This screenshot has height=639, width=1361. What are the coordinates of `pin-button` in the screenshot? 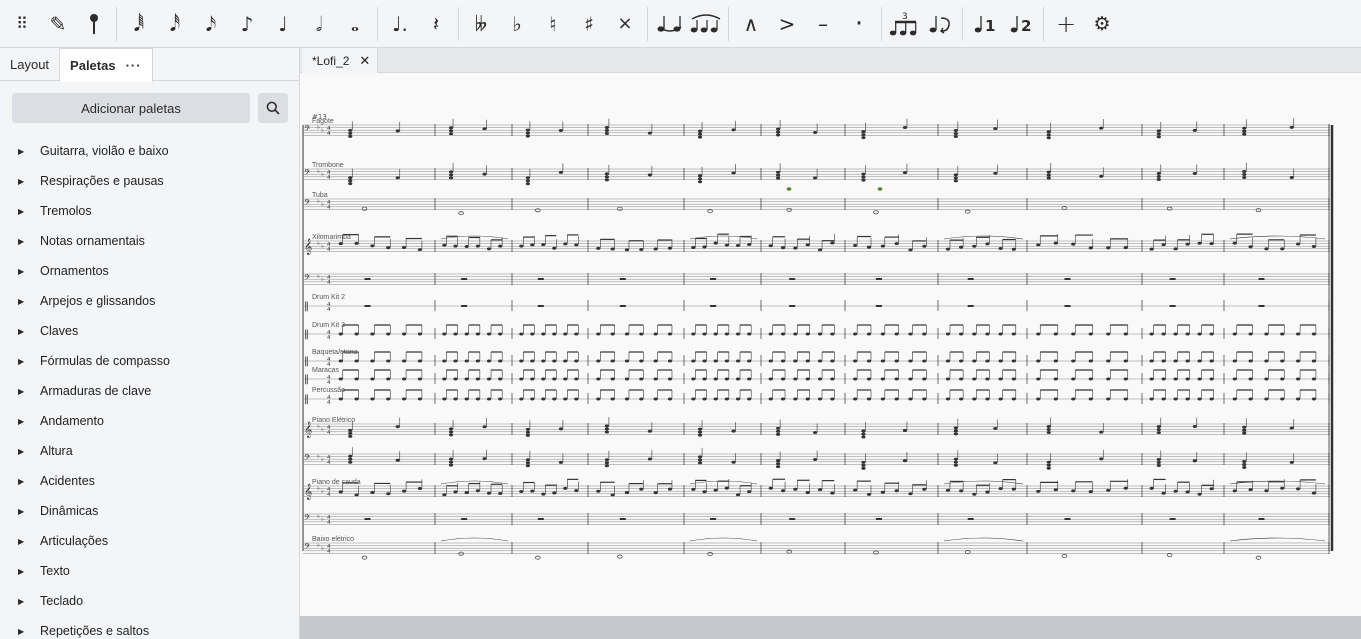 It's located at (94, 24).